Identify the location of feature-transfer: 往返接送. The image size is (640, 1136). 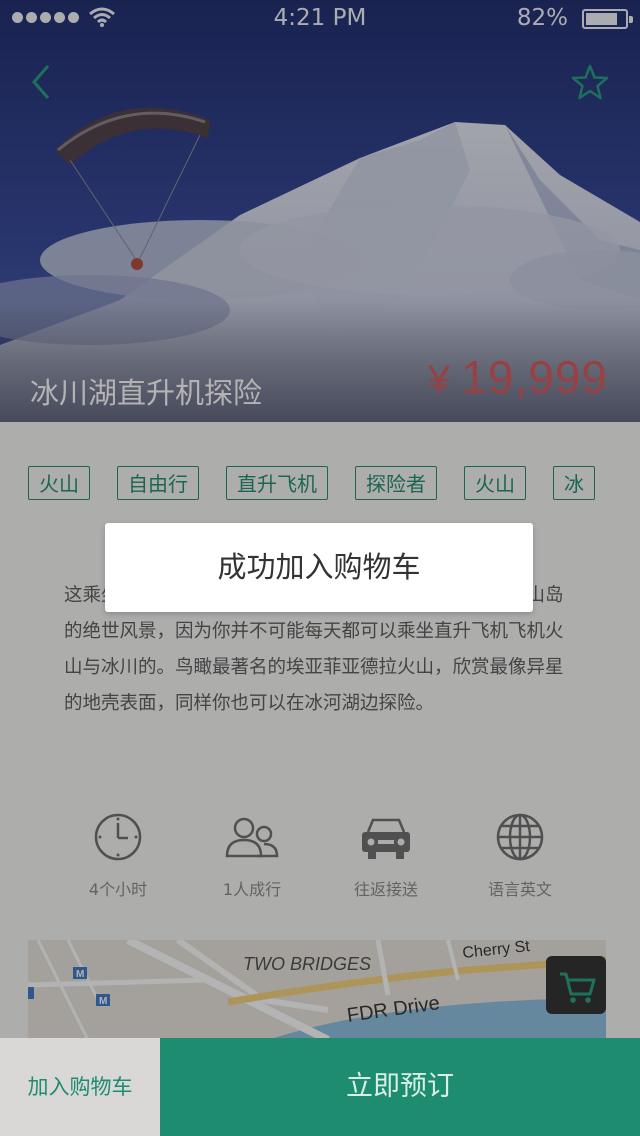
(386, 856).